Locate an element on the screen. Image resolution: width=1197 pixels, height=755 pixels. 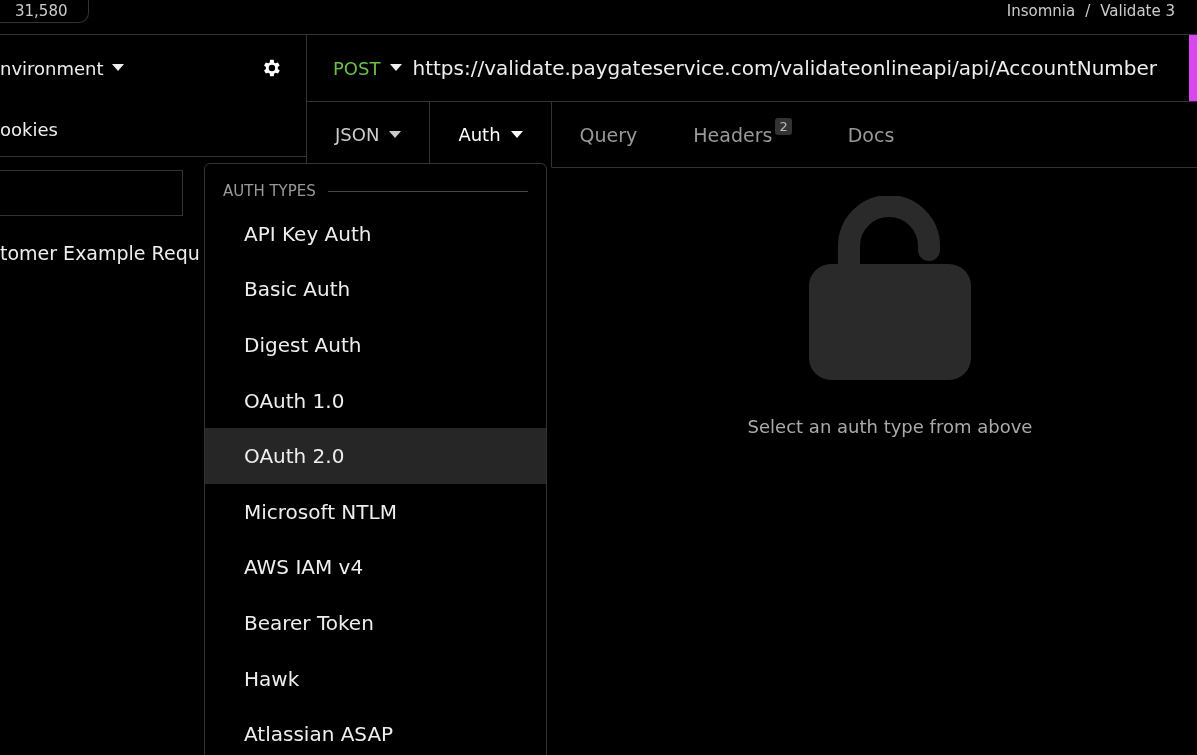
menu-item: API Key Auth is located at coordinates (375, 234).